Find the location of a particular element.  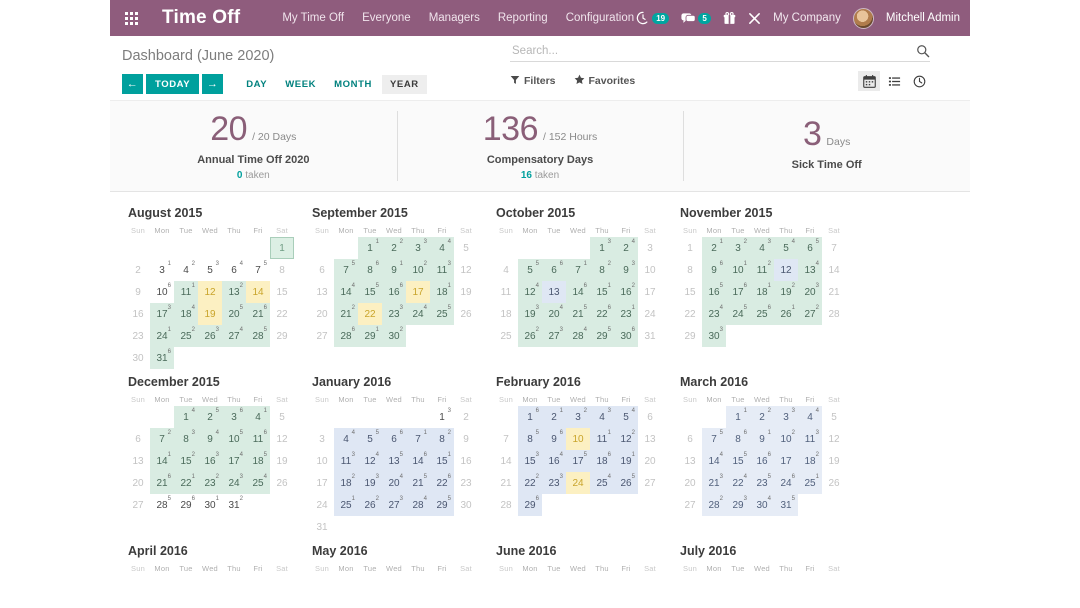

day-cell: 42 is located at coordinates (186, 270).